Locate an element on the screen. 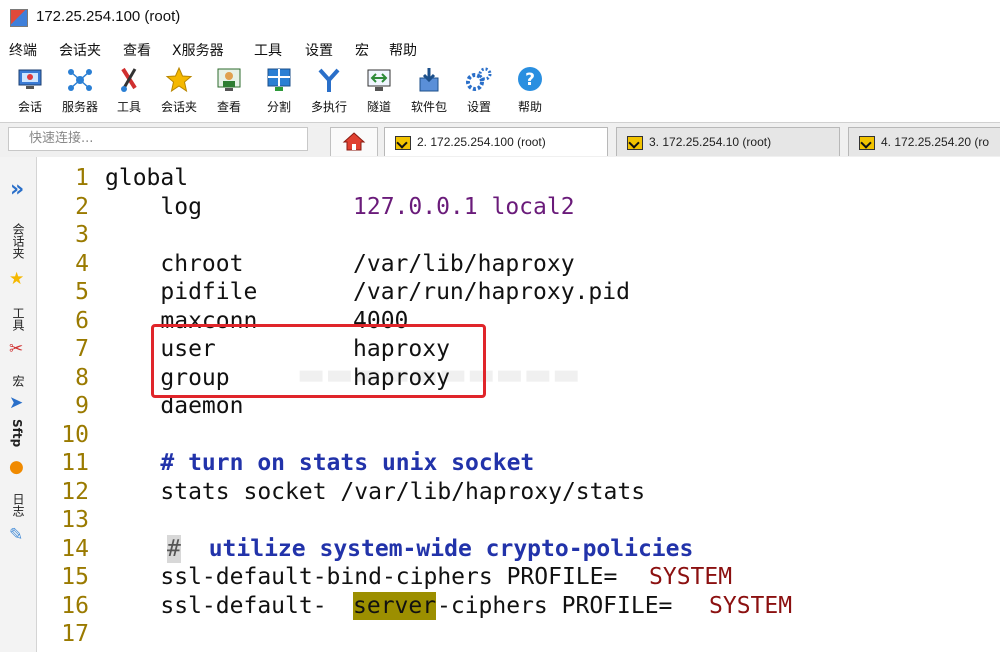  menu-bar: 终端 会话夹 查看 X服务器 工具 设置 宏 帮助 is located at coordinates (500, 50).